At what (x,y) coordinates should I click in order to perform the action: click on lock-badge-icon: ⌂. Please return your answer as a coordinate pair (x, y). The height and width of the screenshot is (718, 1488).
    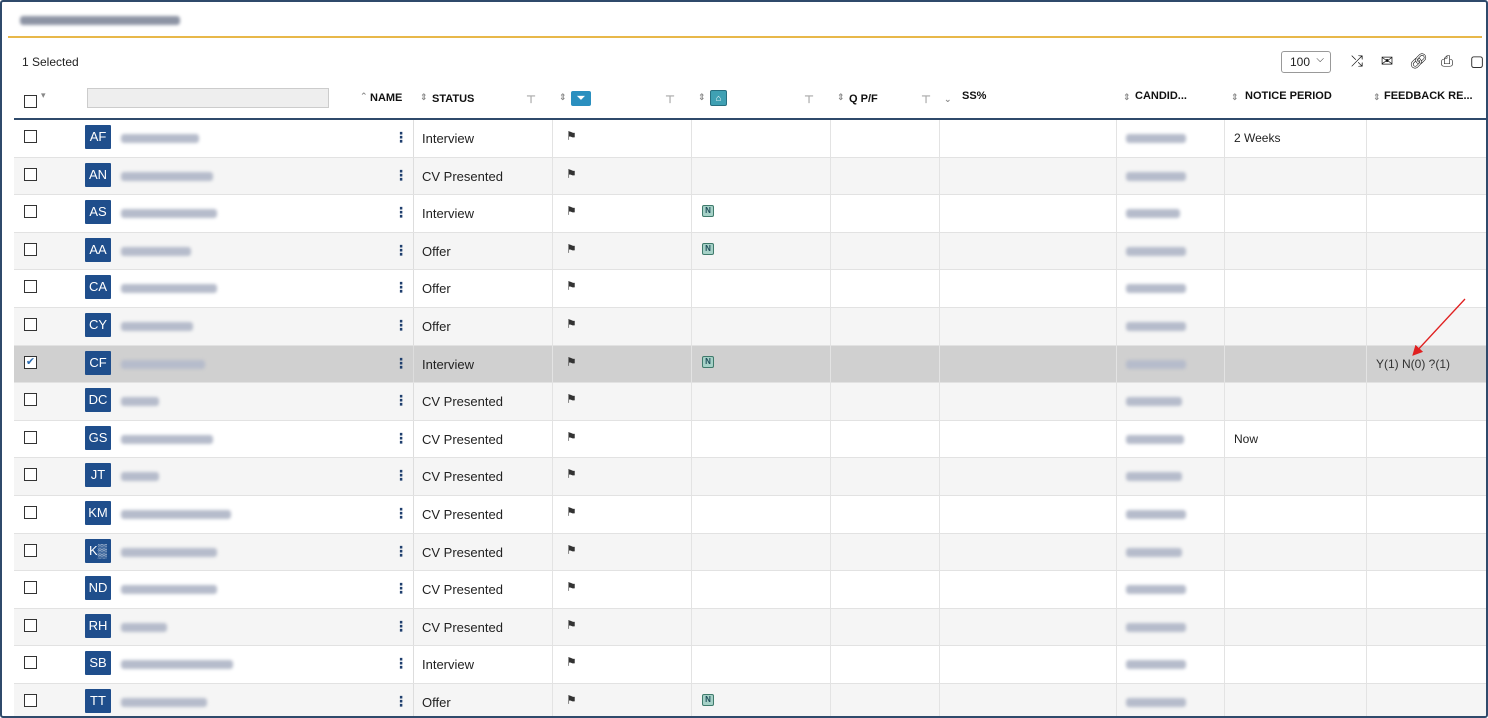
    Looking at the image, I should click on (718, 98).